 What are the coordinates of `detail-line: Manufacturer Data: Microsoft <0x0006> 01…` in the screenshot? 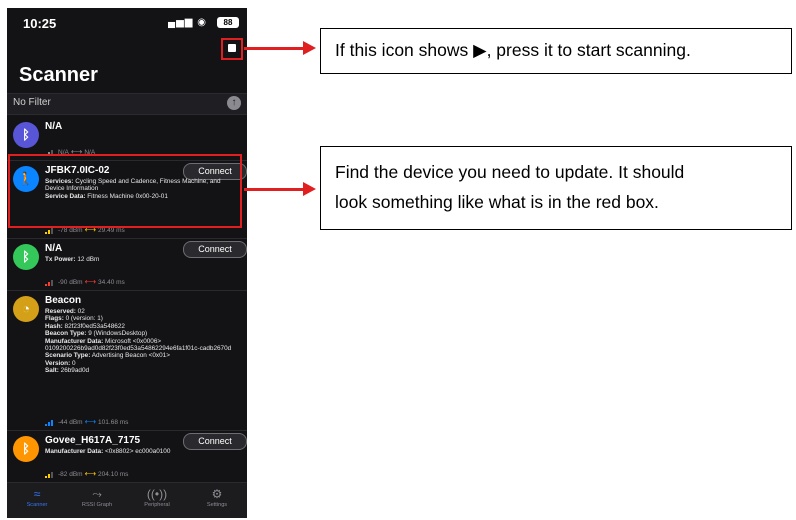 It's located at (143, 345).